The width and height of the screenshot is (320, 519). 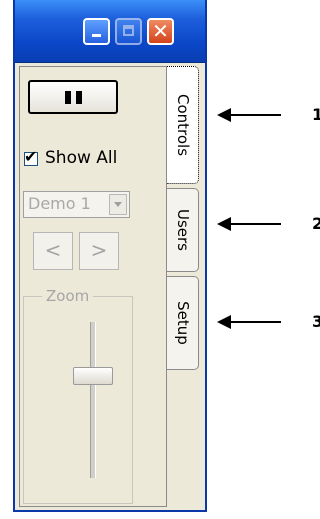 What do you see at coordinates (93, 376) in the screenshot?
I see `zoom-slider-thumb` at bounding box center [93, 376].